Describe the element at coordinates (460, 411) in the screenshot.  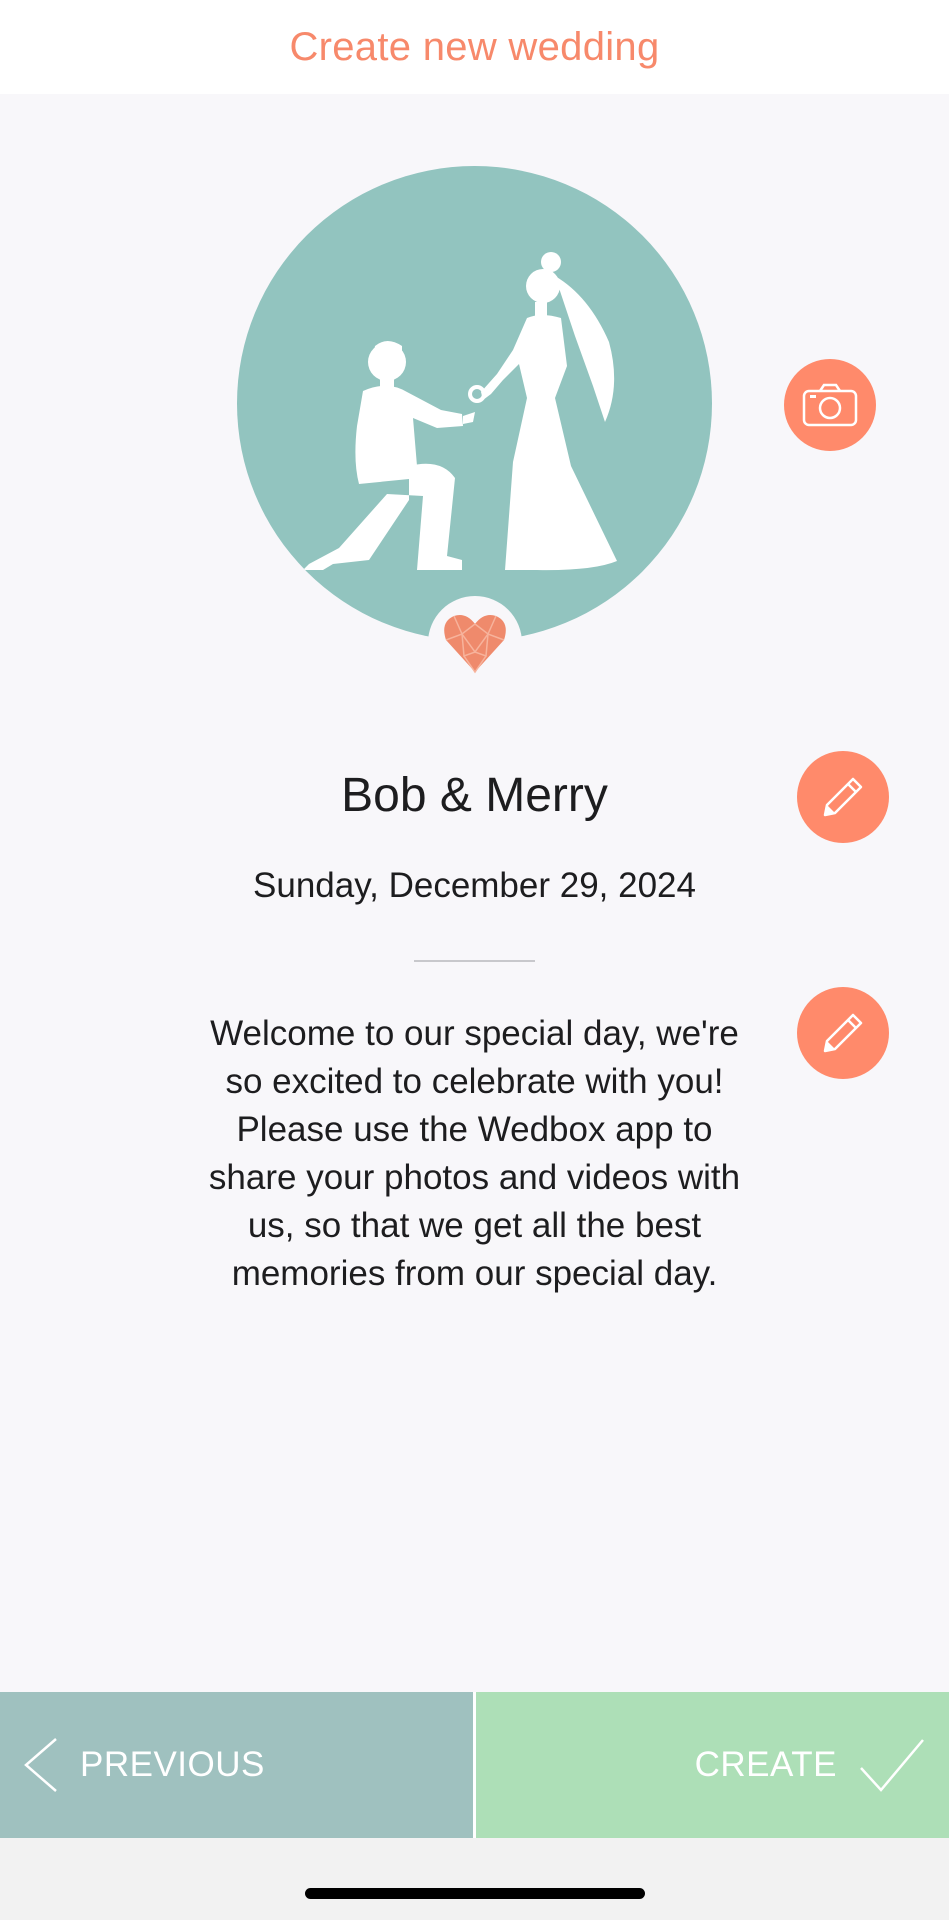
I see `couple-proposal-illustration` at that location.